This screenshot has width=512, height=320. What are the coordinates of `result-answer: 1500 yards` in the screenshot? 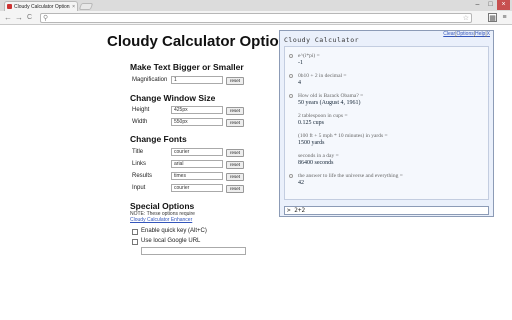 It's located at (311, 143).